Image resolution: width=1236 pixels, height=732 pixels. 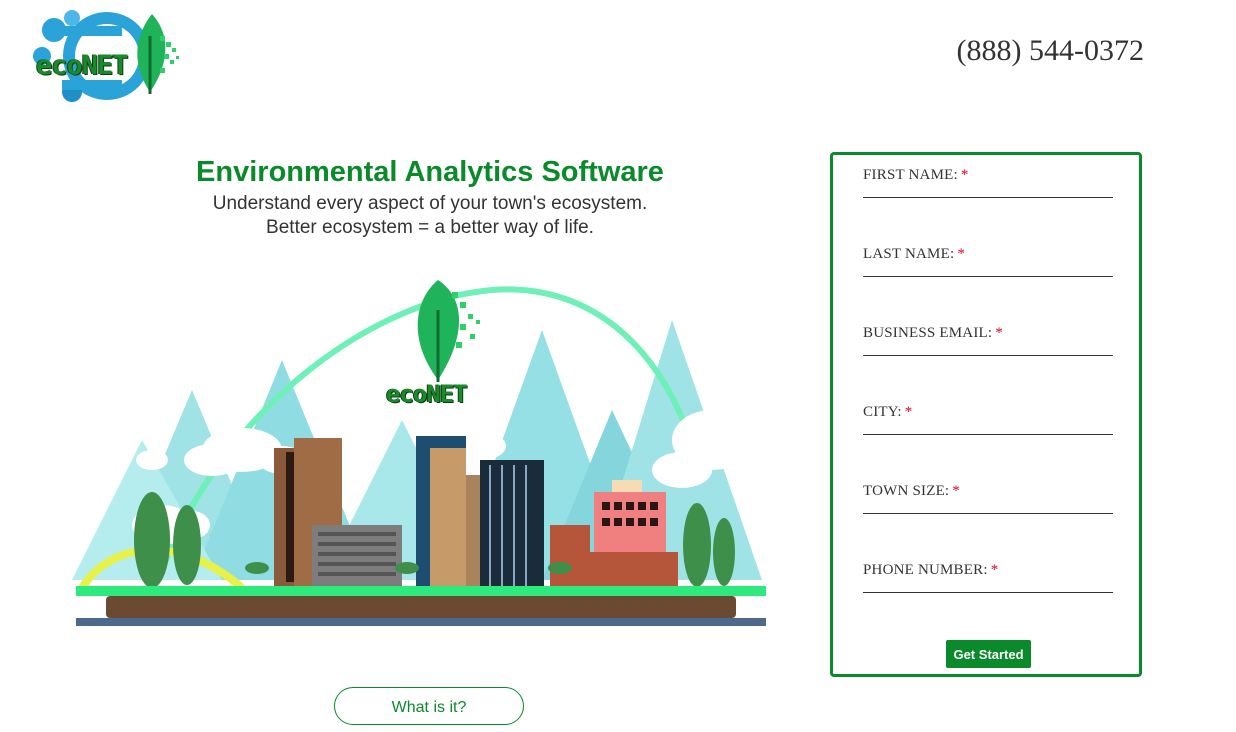 I want to click on last-name-field: LAST NAME: *, so click(x=990, y=262).